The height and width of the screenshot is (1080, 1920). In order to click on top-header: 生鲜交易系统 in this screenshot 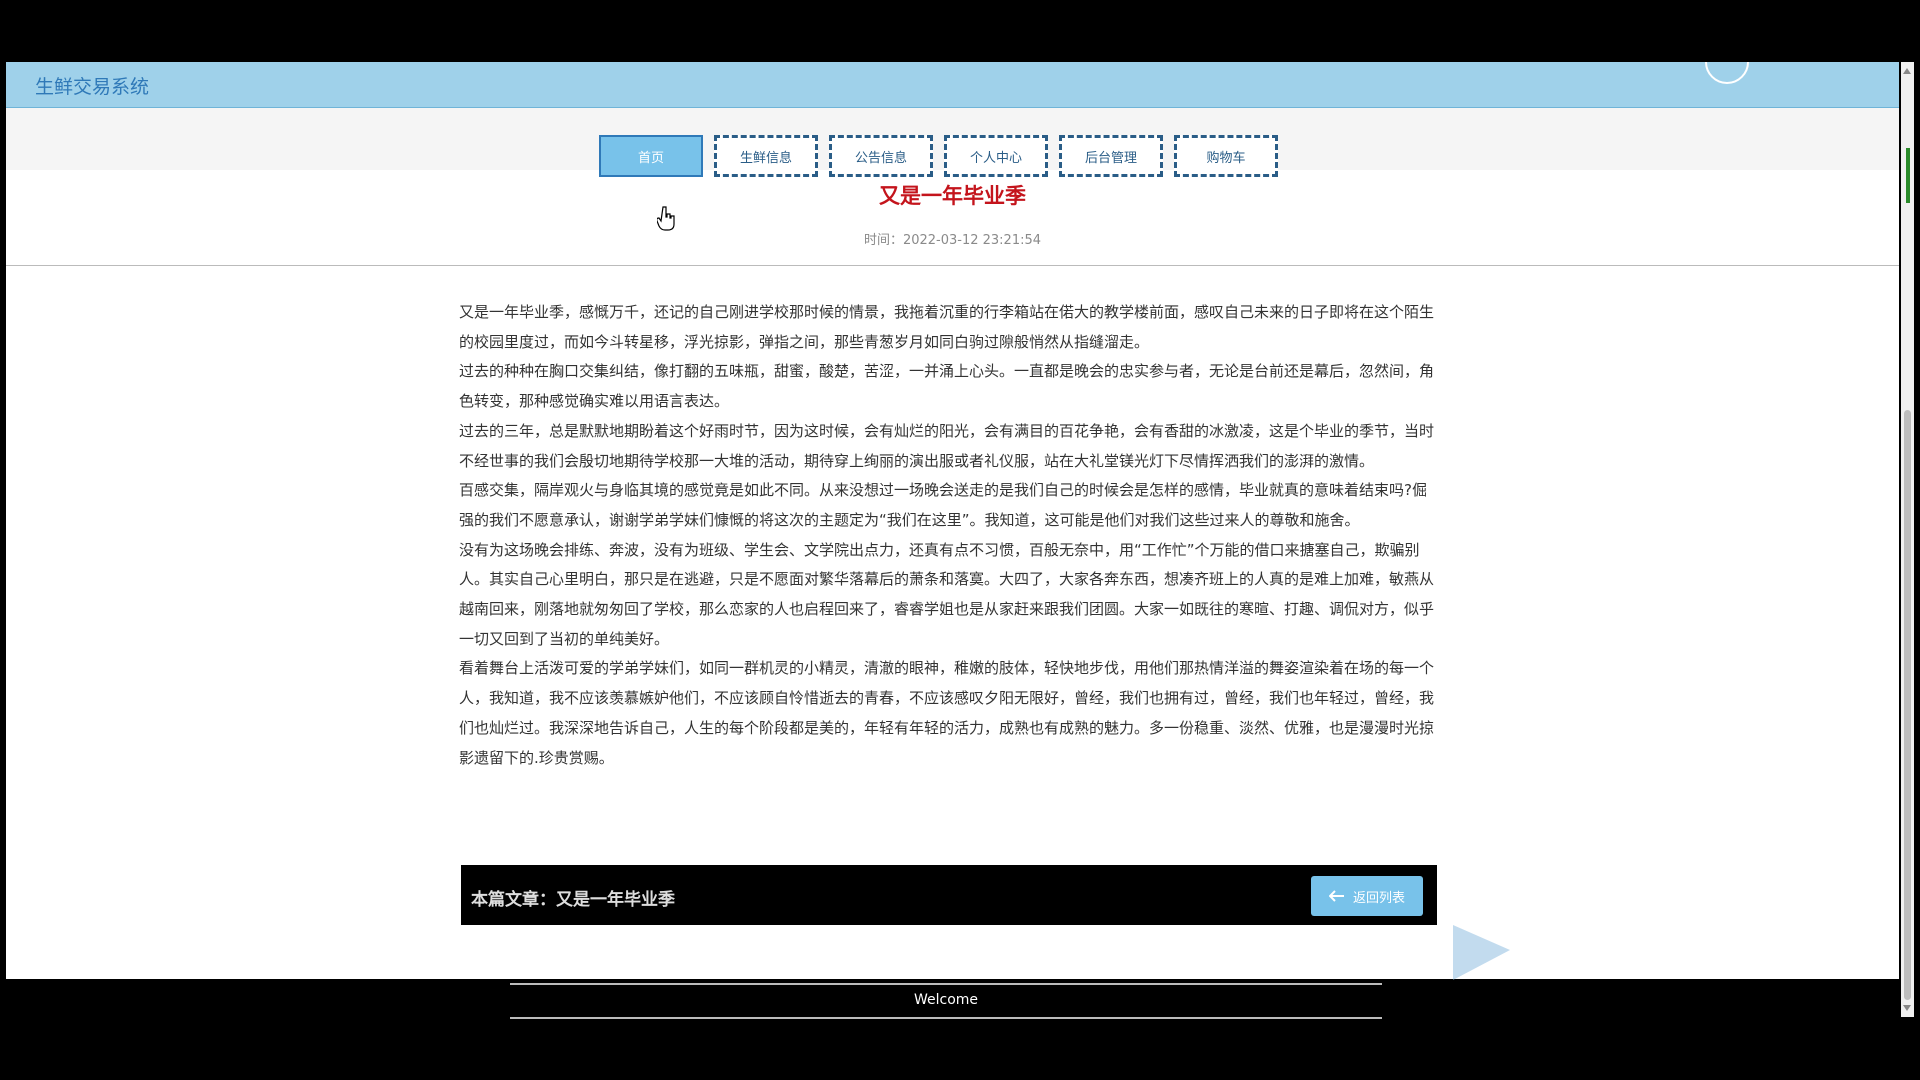, I will do `click(952, 85)`.